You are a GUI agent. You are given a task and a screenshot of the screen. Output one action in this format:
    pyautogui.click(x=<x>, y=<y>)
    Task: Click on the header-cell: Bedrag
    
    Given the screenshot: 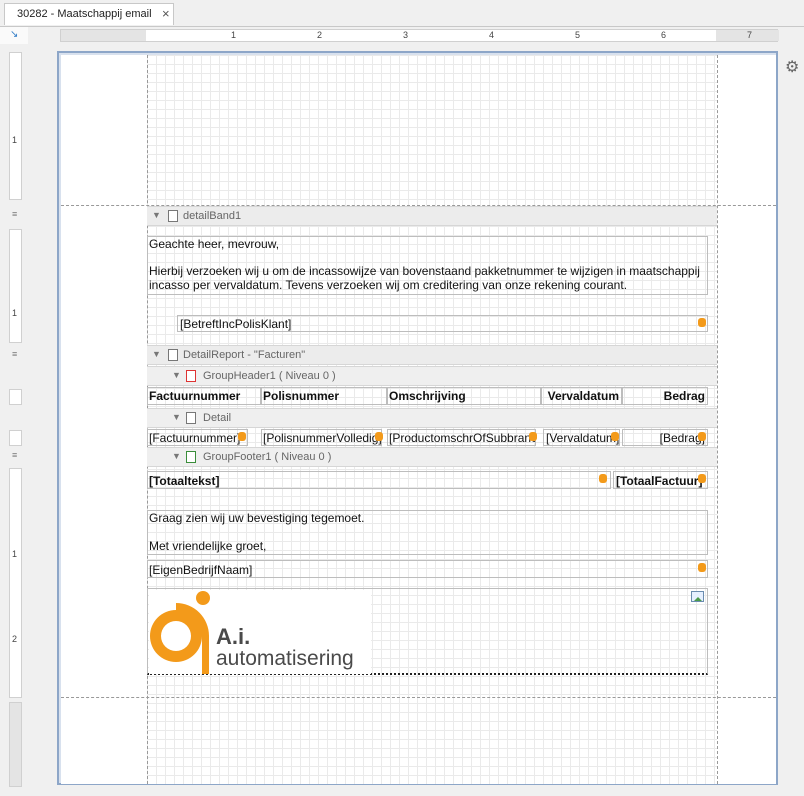 What is the action you would take?
    pyautogui.click(x=665, y=396)
    